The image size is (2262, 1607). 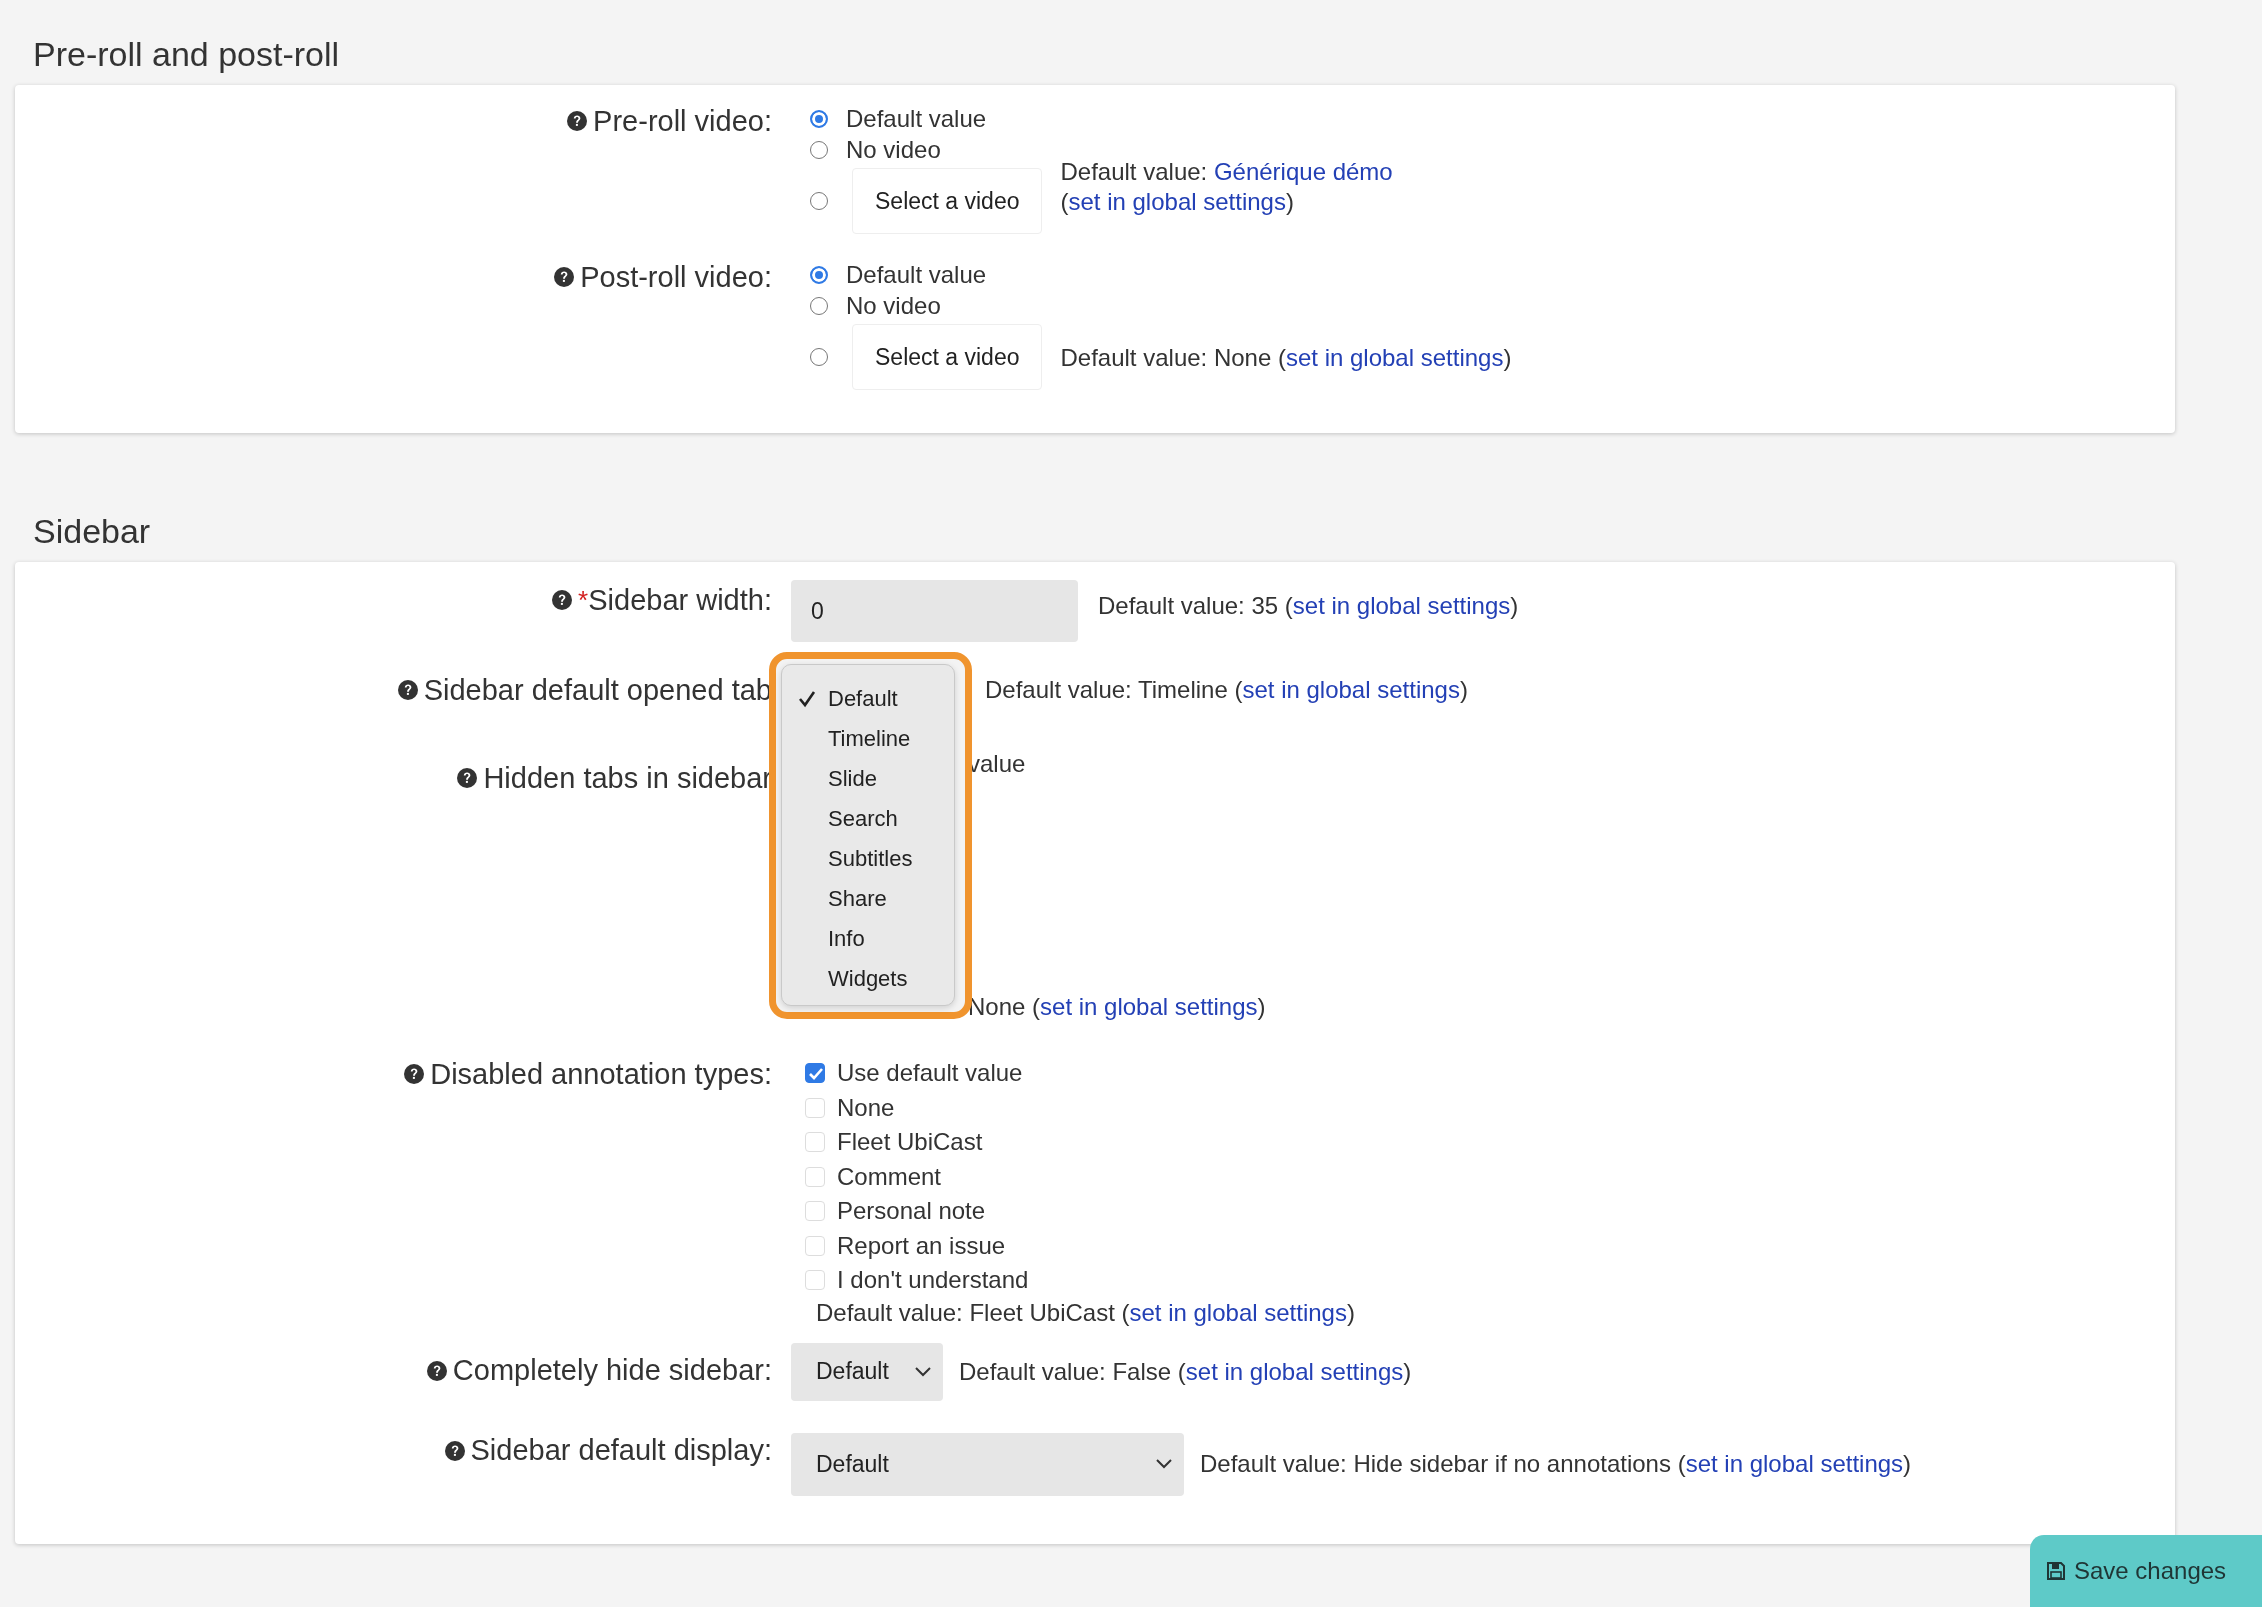 What do you see at coordinates (934, 611) in the screenshot?
I see `width-input: 0` at bounding box center [934, 611].